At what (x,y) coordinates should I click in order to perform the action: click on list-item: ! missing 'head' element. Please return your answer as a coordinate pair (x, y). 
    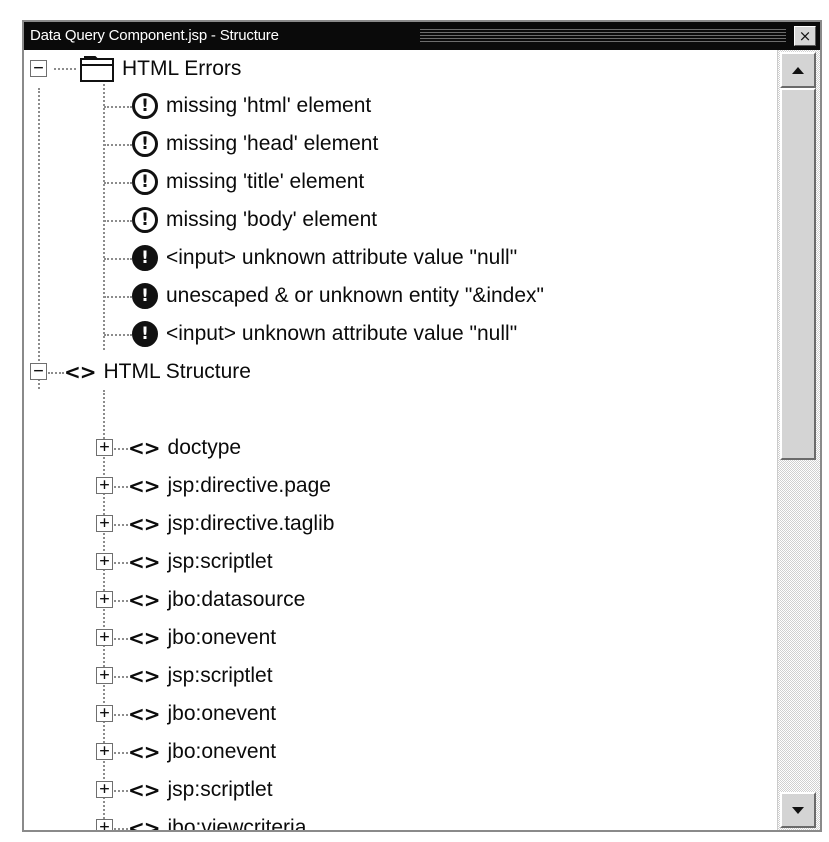
    Looking at the image, I should click on (255, 144).